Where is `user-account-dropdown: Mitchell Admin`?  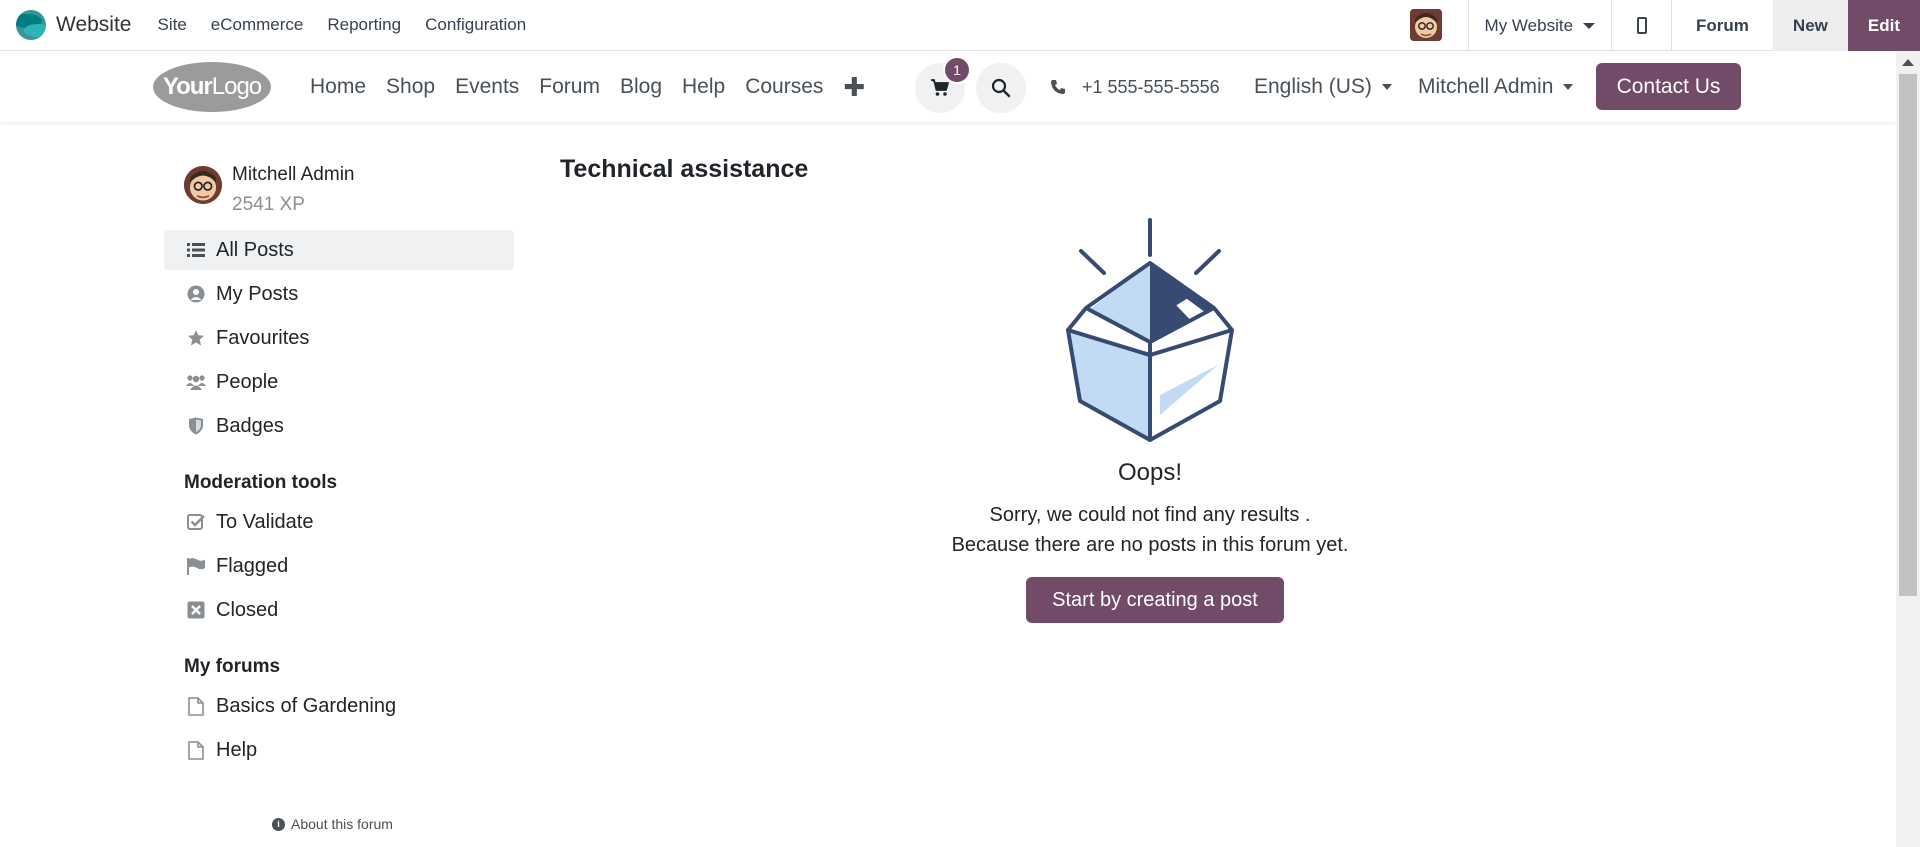 user-account-dropdown: Mitchell Admin is located at coordinates (1496, 87).